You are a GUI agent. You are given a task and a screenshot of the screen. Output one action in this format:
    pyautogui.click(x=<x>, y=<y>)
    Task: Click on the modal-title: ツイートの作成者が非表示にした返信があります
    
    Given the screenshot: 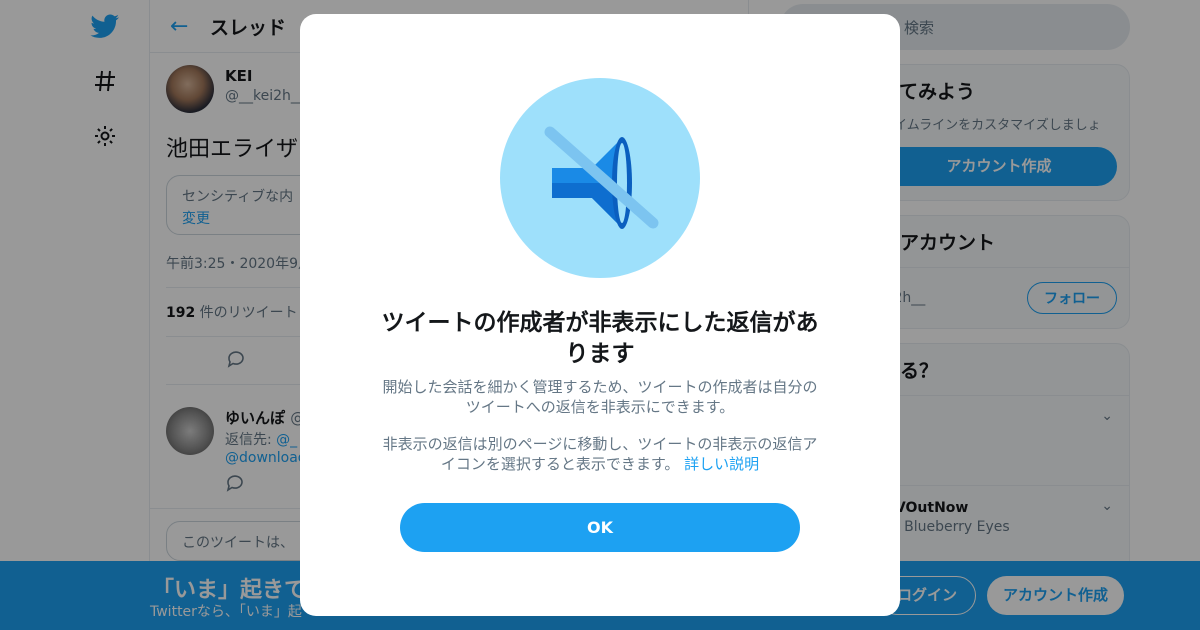 What is the action you would take?
    pyautogui.click(x=600, y=338)
    